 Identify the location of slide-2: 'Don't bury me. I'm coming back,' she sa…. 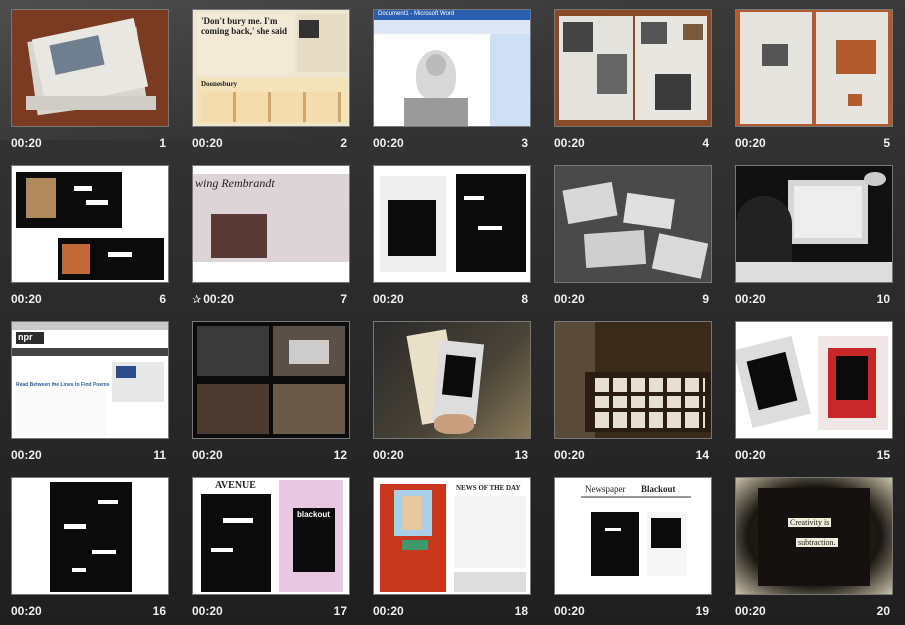
(271, 78).